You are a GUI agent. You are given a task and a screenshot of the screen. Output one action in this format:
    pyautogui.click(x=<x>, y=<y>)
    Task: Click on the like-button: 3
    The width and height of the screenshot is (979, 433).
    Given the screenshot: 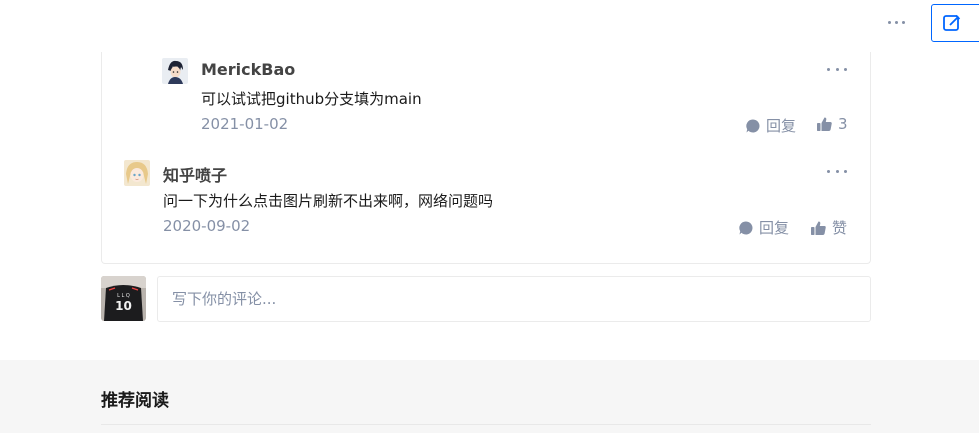 What is the action you would take?
    pyautogui.click(x=832, y=124)
    